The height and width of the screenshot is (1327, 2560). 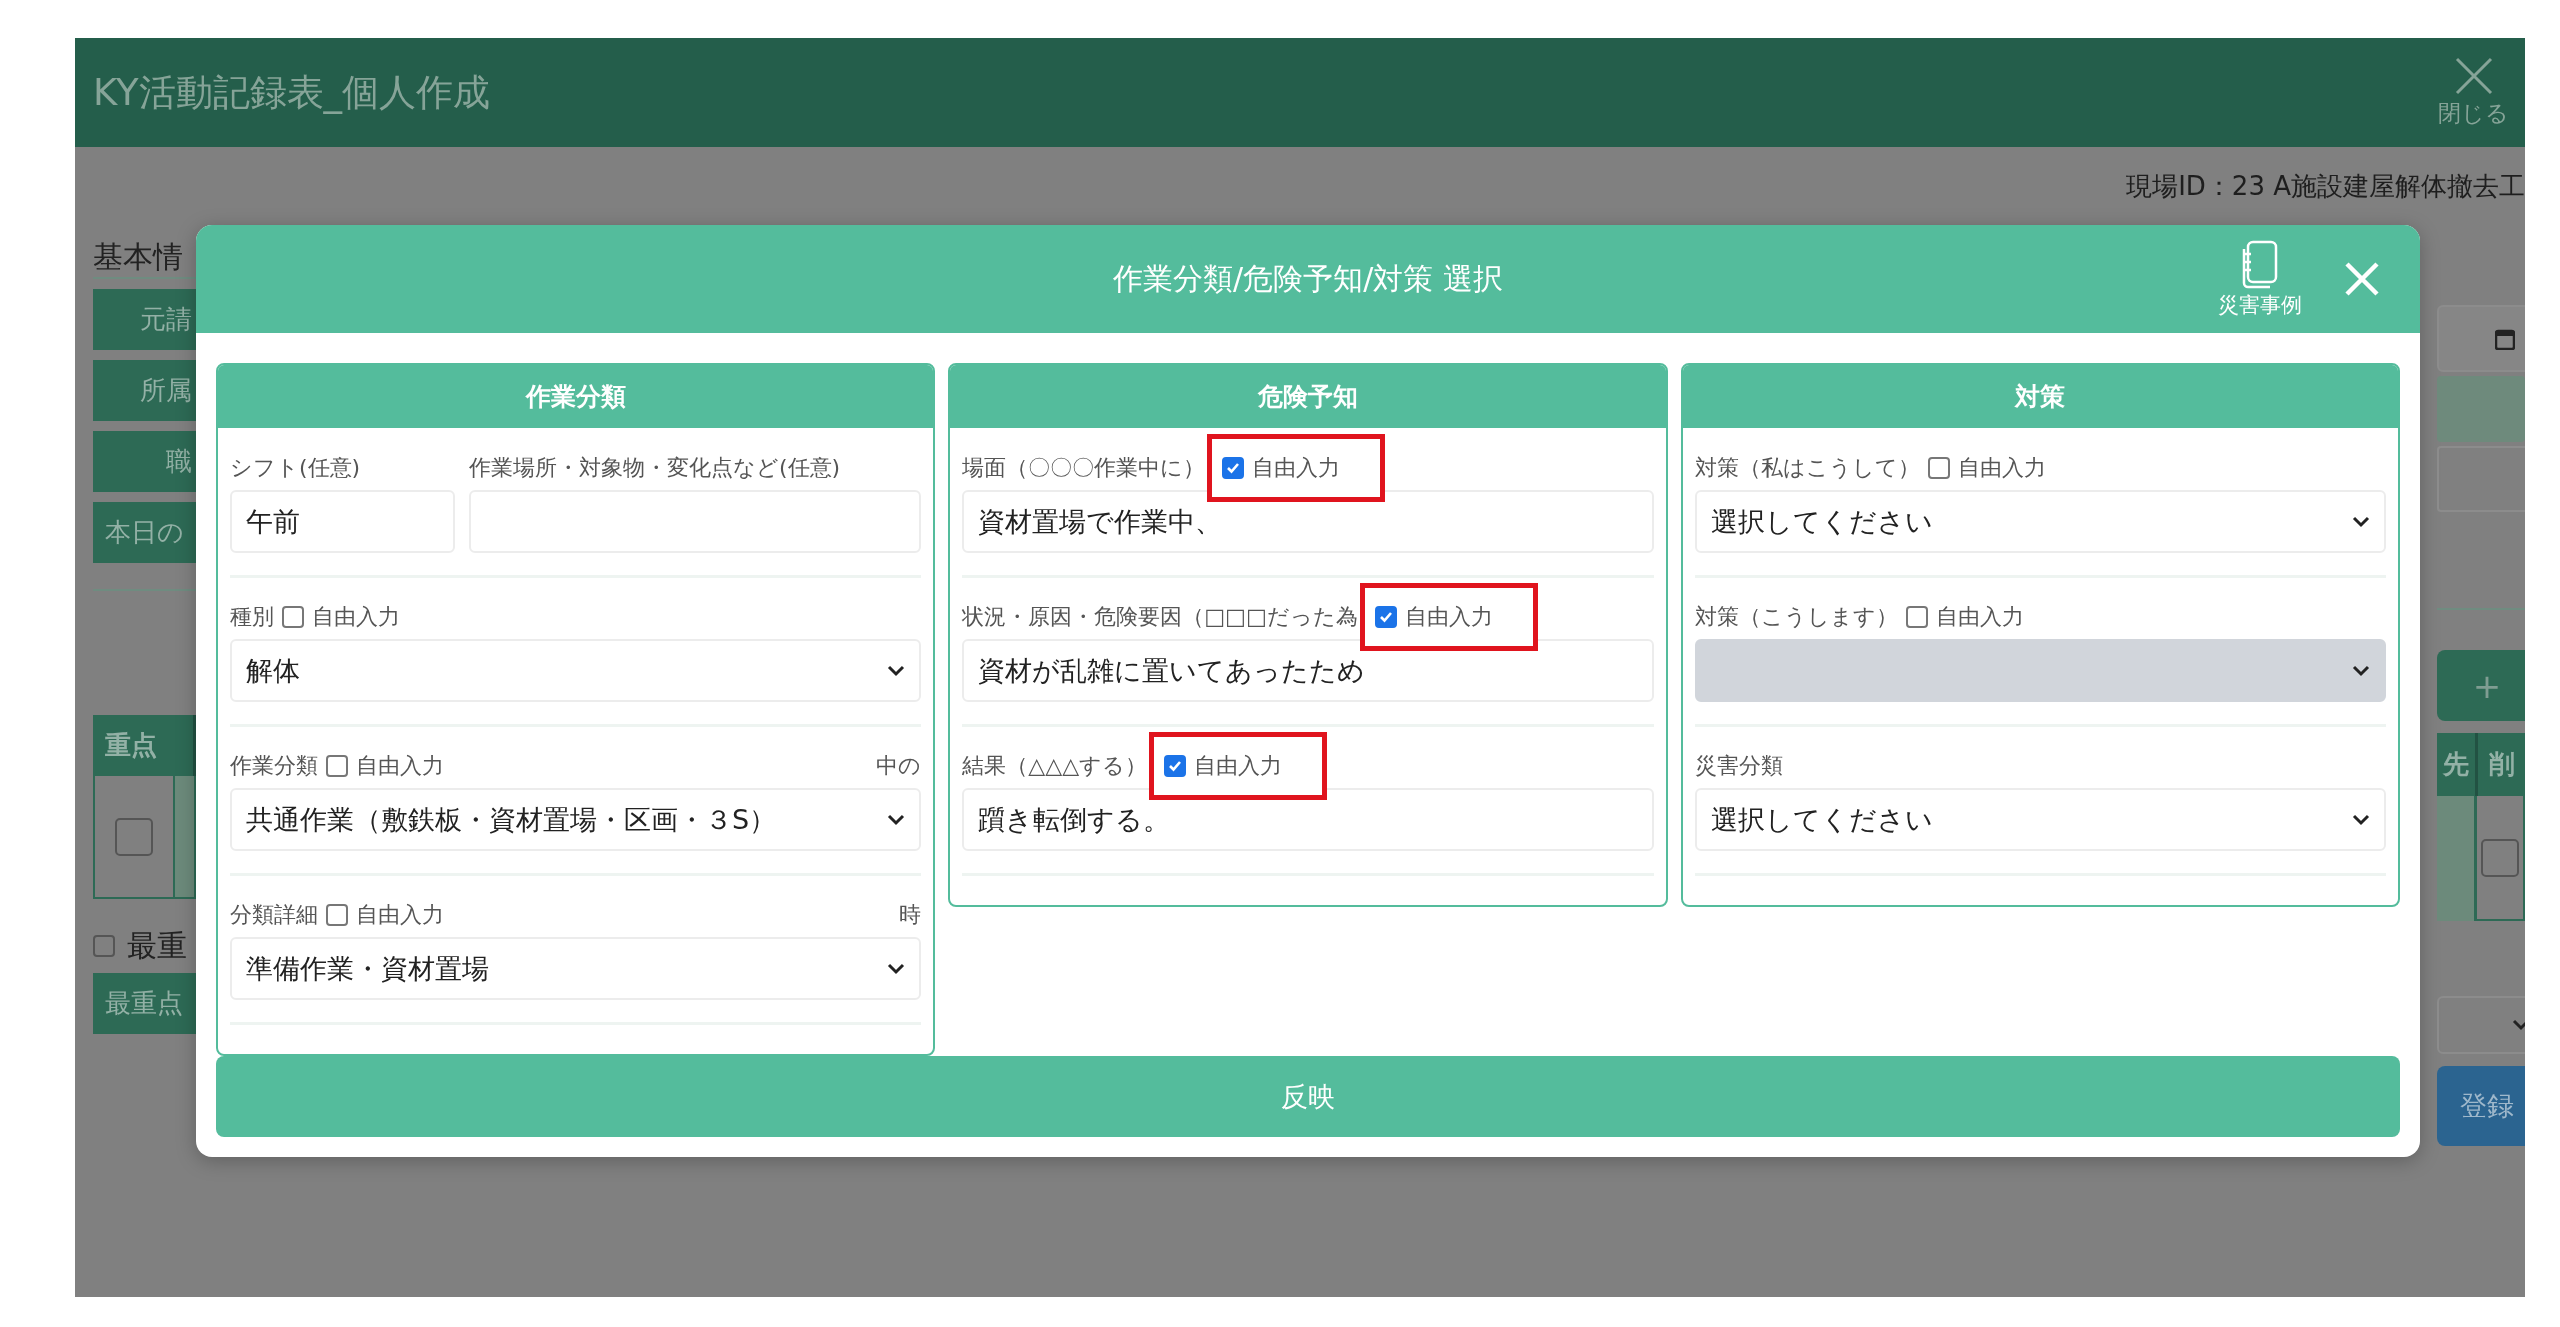 What do you see at coordinates (144, 319) in the screenshot?
I see `info-button: 元請` at bounding box center [144, 319].